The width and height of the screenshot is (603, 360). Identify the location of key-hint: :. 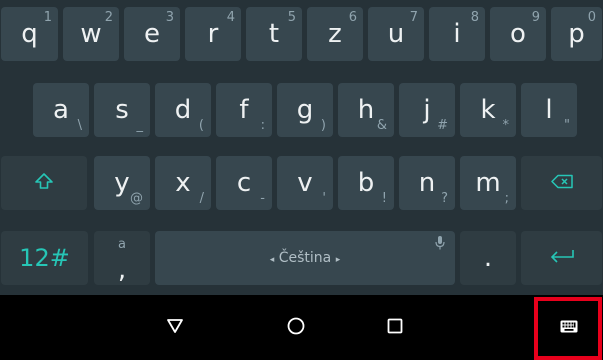
(262, 125).